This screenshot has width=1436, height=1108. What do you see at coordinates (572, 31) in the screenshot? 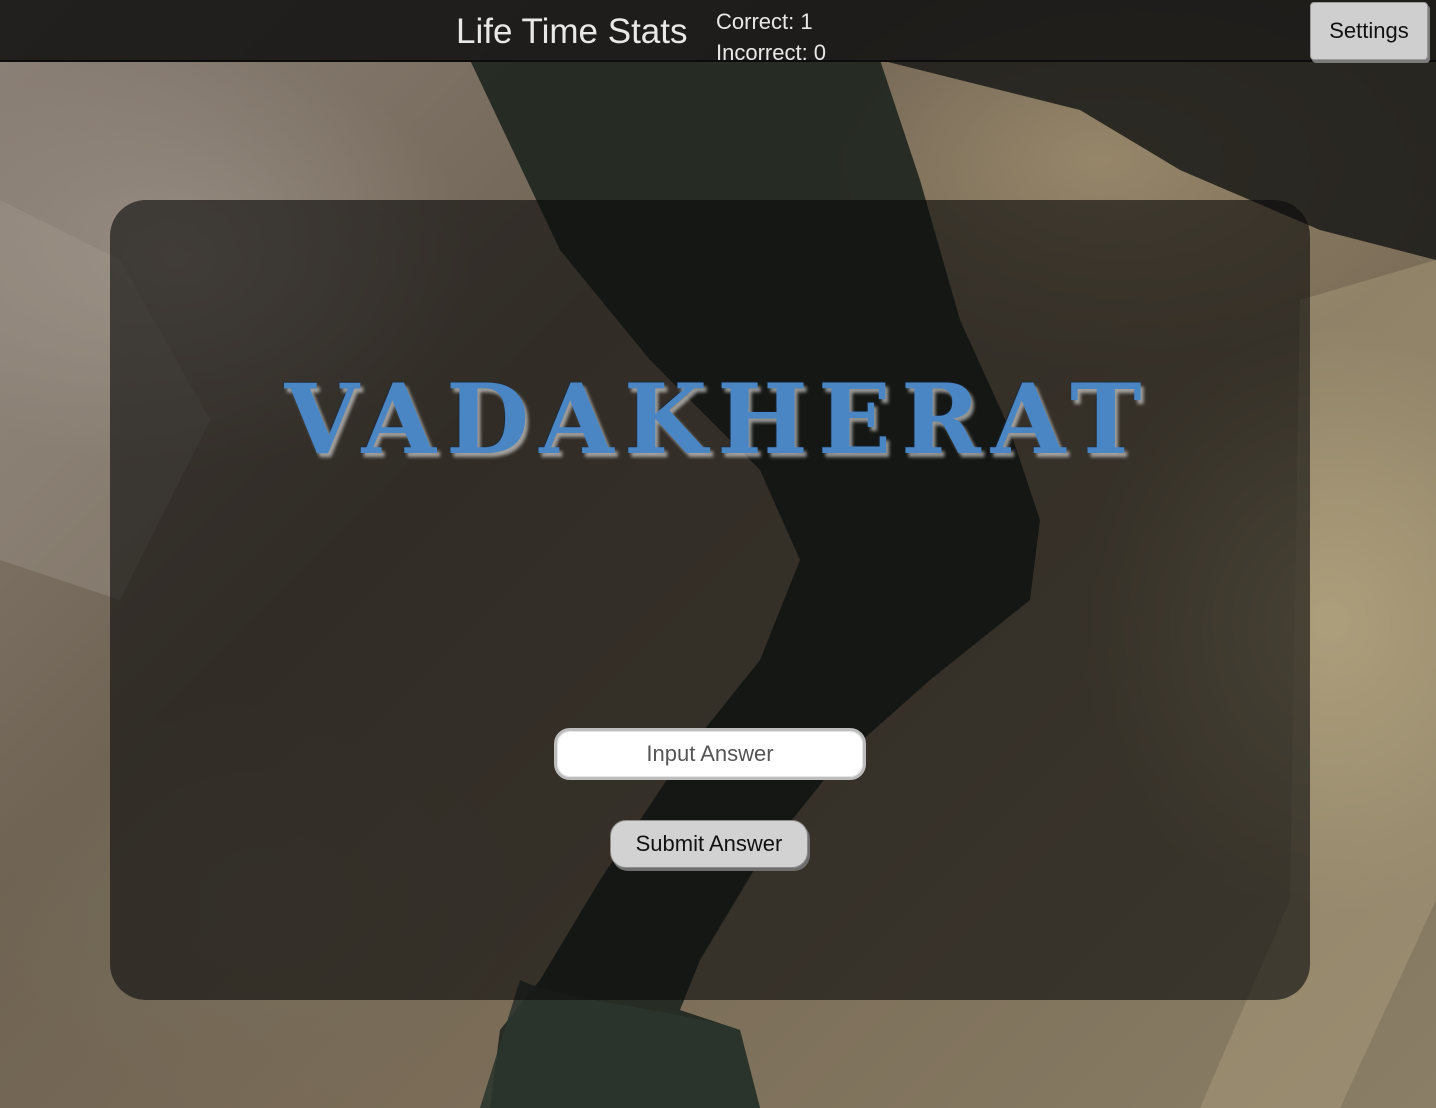
I see `lifetime-stats-title: Life Time Stats` at bounding box center [572, 31].